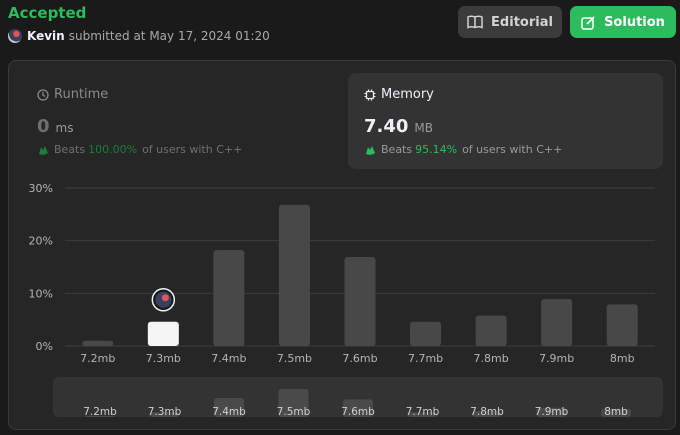 The image size is (680, 435). What do you see at coordinates (424, 128) in the screenshot?
I see `memory-unit: MB` at bounding box center [424, 128].